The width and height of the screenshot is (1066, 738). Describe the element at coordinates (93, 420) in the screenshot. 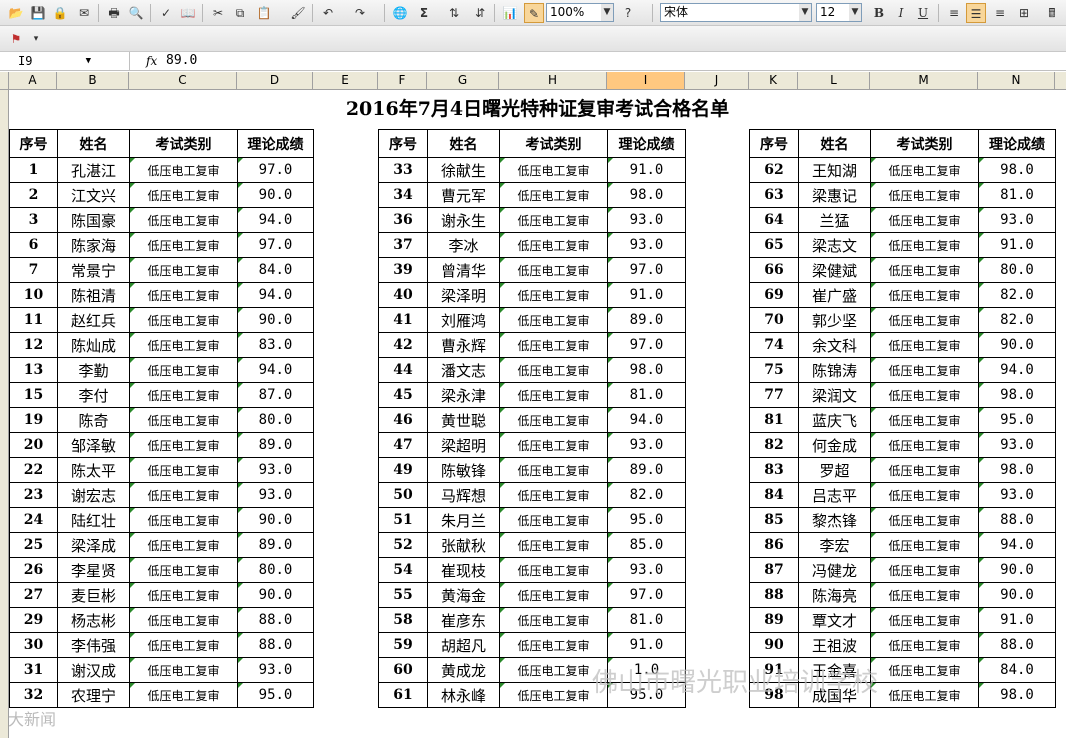

I see `name-cell: 陈奇` at that location.